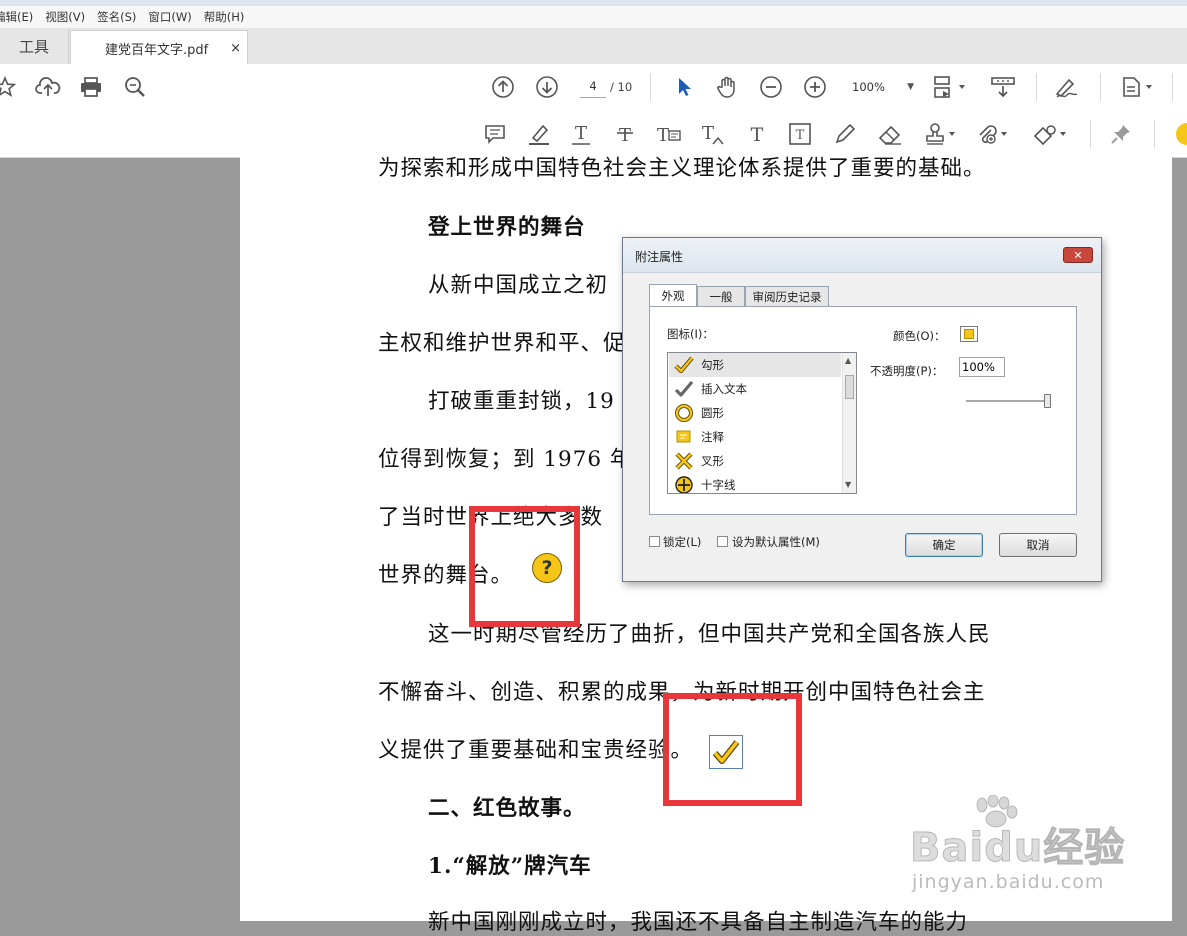  Describe the element at coordinates (224, 17) in the screenshot. I see `menu-help: 帮助(H)` at that location.